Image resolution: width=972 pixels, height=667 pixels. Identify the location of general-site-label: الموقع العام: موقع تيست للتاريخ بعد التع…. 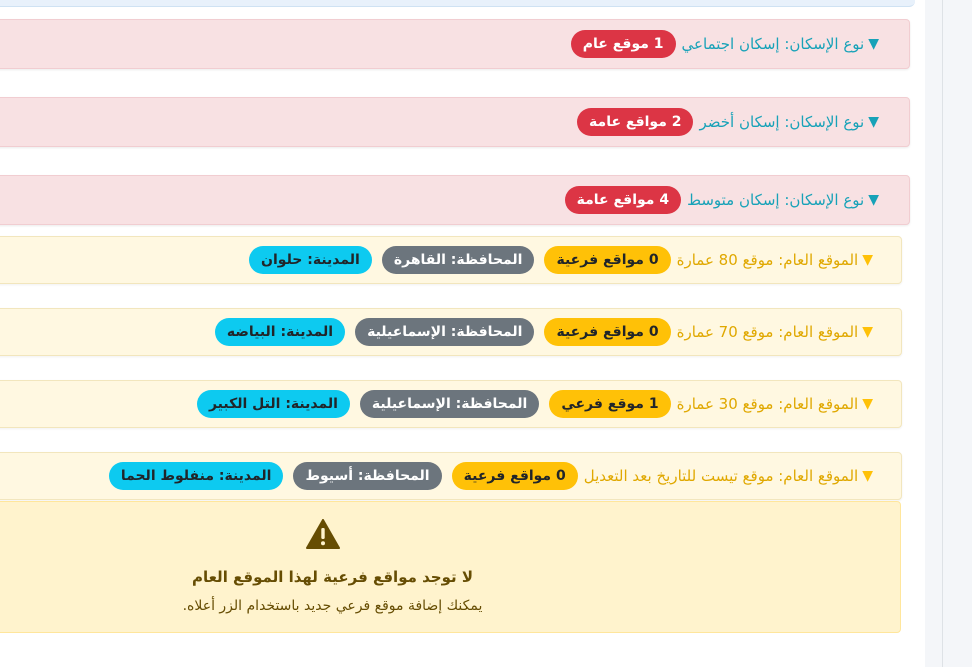
(721, 476).